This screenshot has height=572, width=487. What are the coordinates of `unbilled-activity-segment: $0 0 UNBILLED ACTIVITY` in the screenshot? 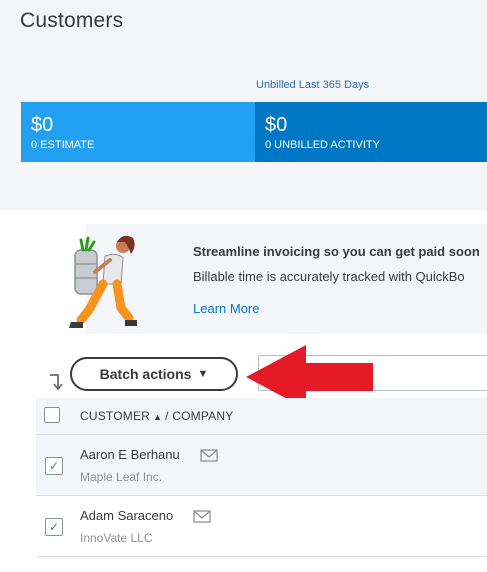 It's located at (371, 132).